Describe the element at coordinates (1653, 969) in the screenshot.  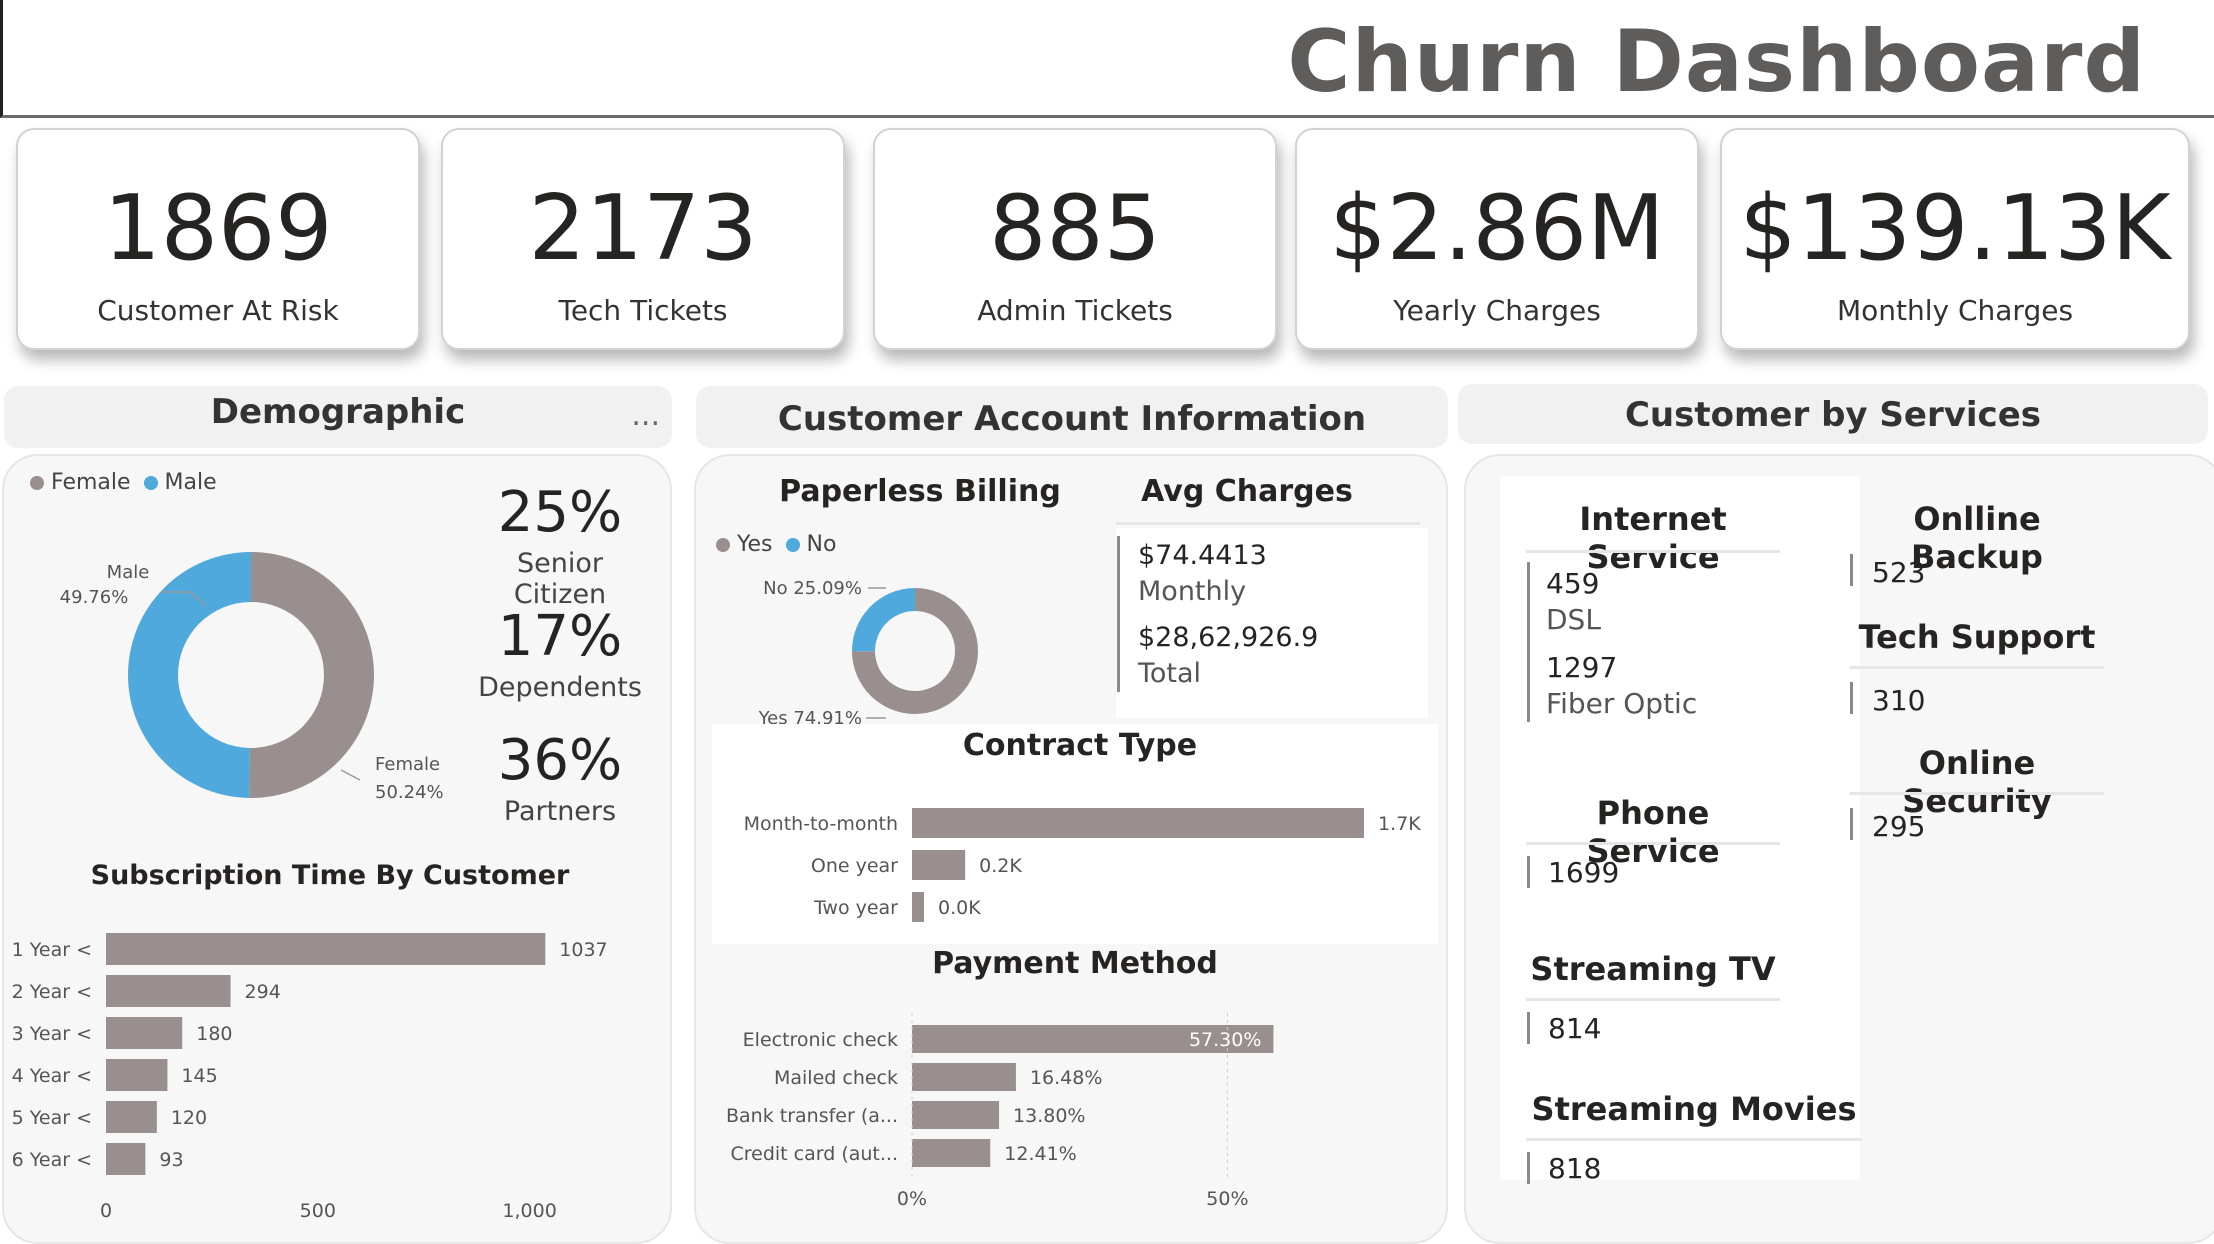
I see `streaming-tv-title: Streaming TV` at that location.